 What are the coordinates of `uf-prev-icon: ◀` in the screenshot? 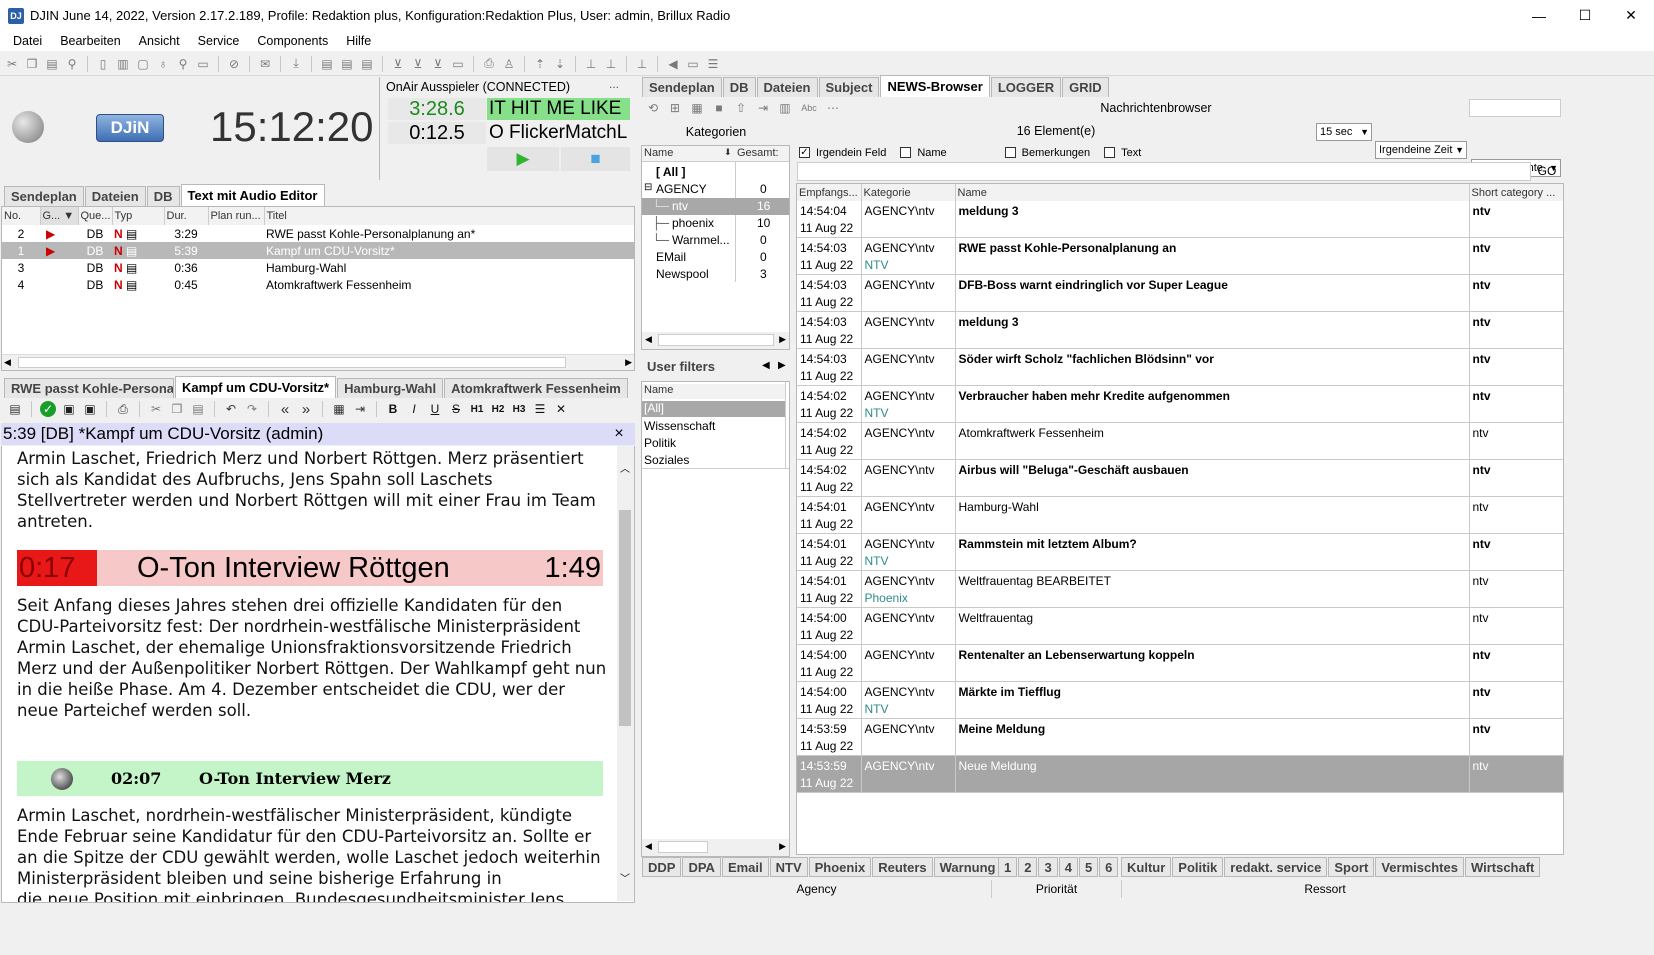 It's located at (766, 365).